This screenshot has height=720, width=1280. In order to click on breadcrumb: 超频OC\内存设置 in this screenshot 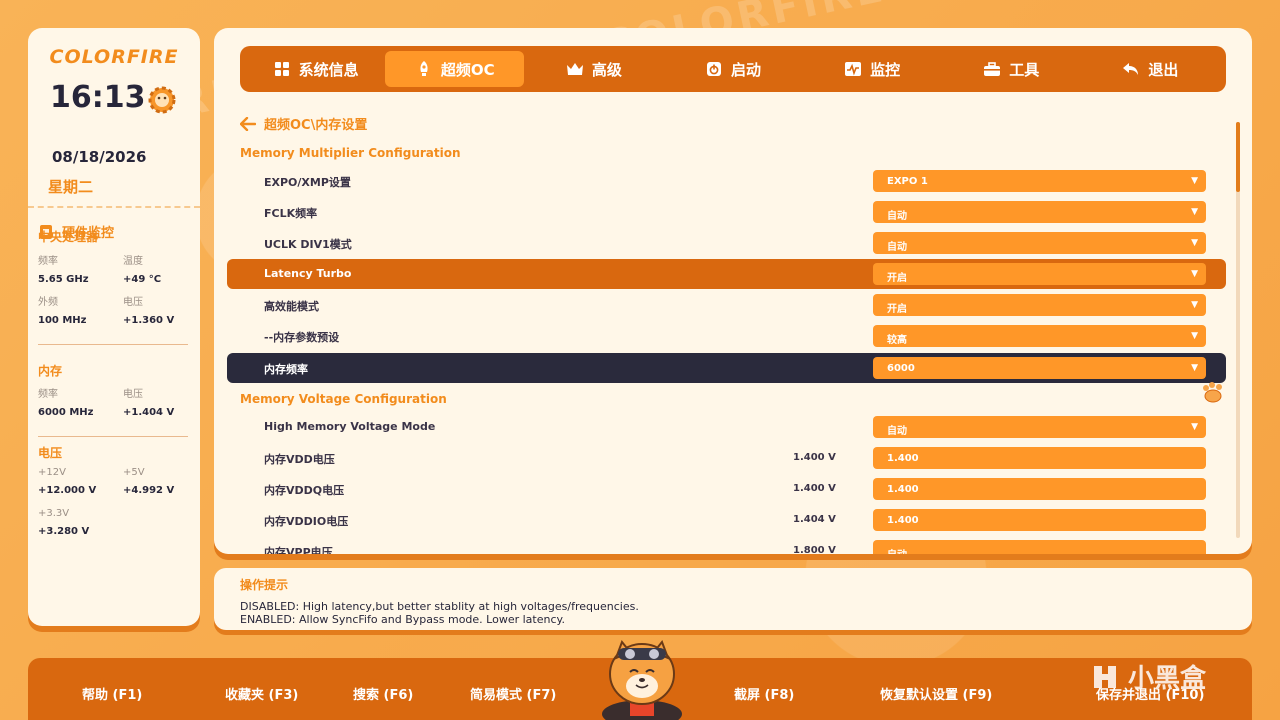, I will do `click(303, 123)`.